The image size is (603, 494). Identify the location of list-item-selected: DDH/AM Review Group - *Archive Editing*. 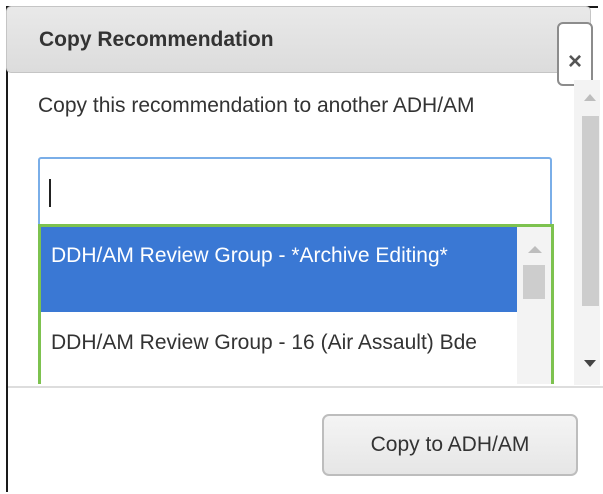
(279, 269).